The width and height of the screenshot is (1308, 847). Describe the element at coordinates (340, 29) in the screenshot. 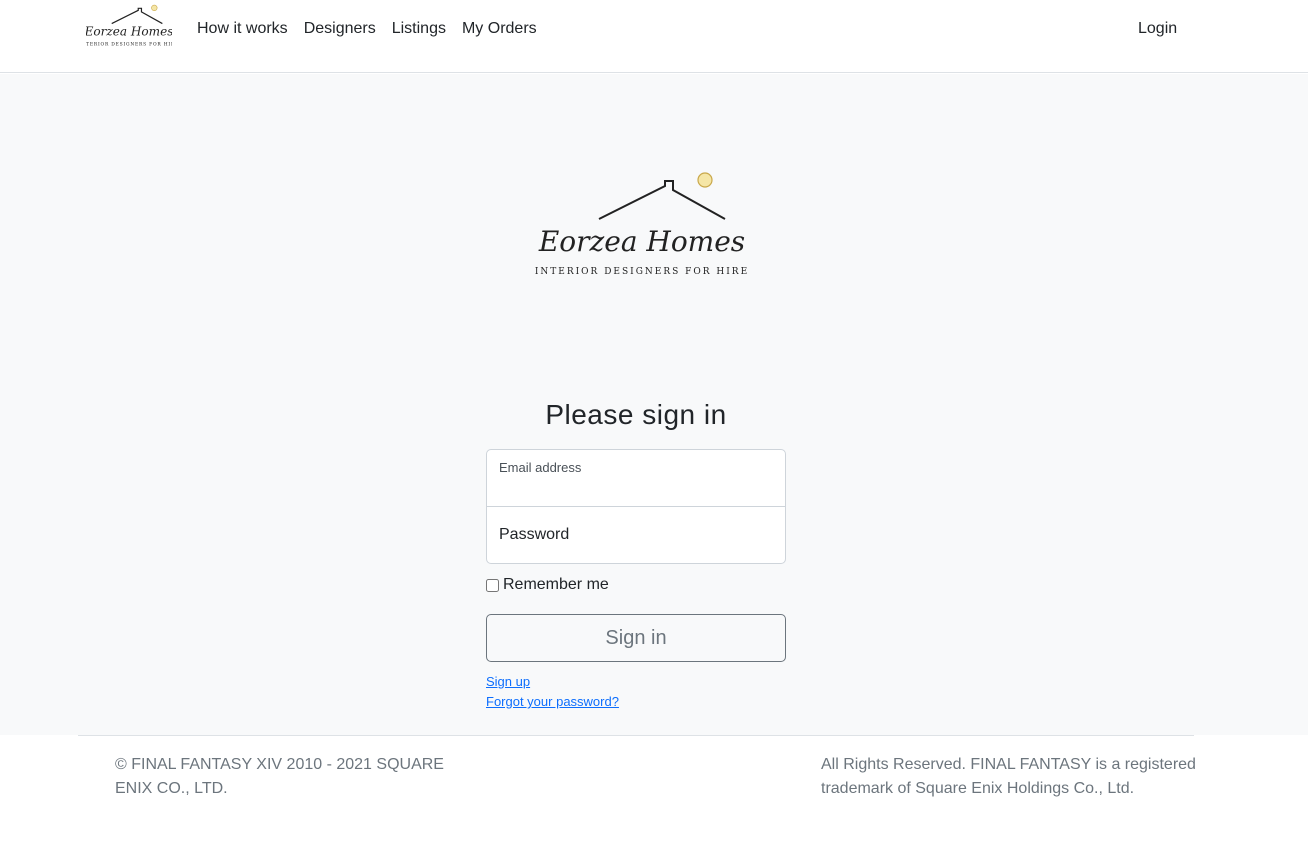

I see `nav-designers: Designers` at that location.